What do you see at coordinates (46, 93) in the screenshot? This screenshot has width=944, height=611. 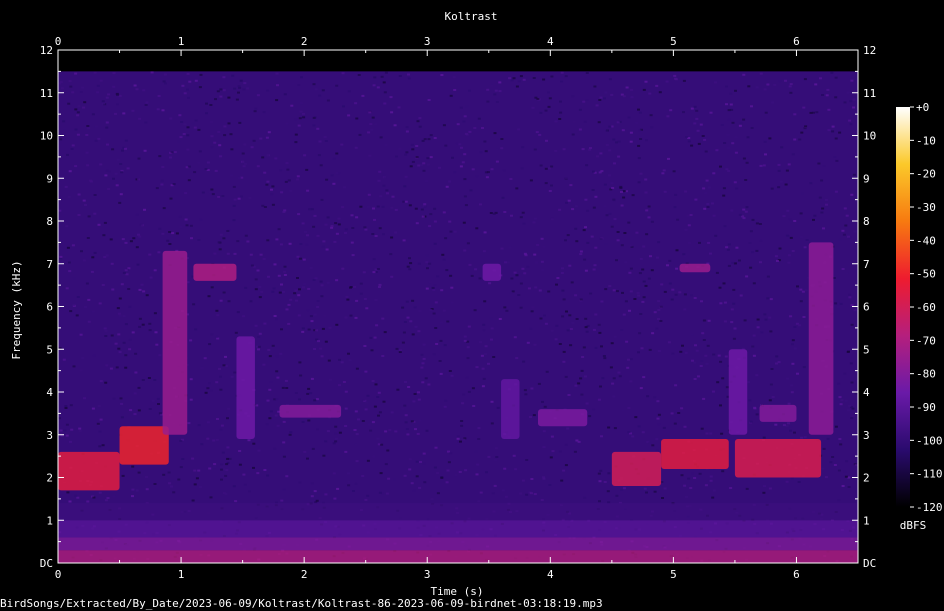 I see `y-tick-label-left: 11` at bounding box center [46, 93].